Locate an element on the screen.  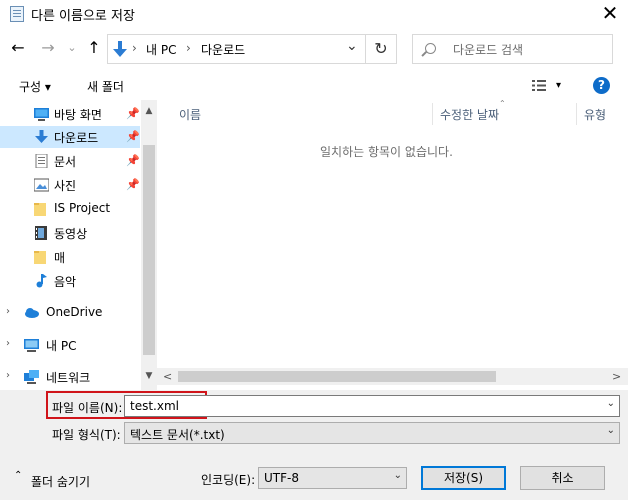
filetype-value: 텍스트 문서(*.txt) is located at coordinates (177, 435).